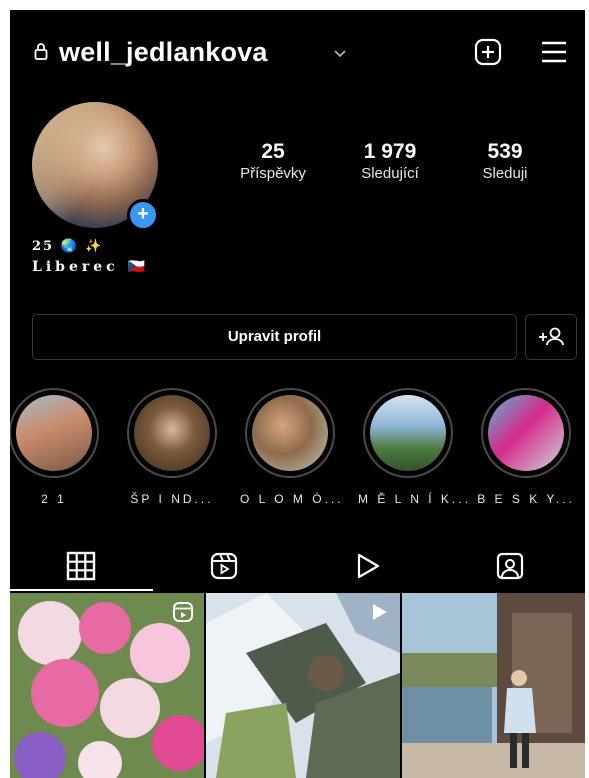 This screenshot has height=778, width=589. I want to click on active-tab-indicator, so click(81, 590).